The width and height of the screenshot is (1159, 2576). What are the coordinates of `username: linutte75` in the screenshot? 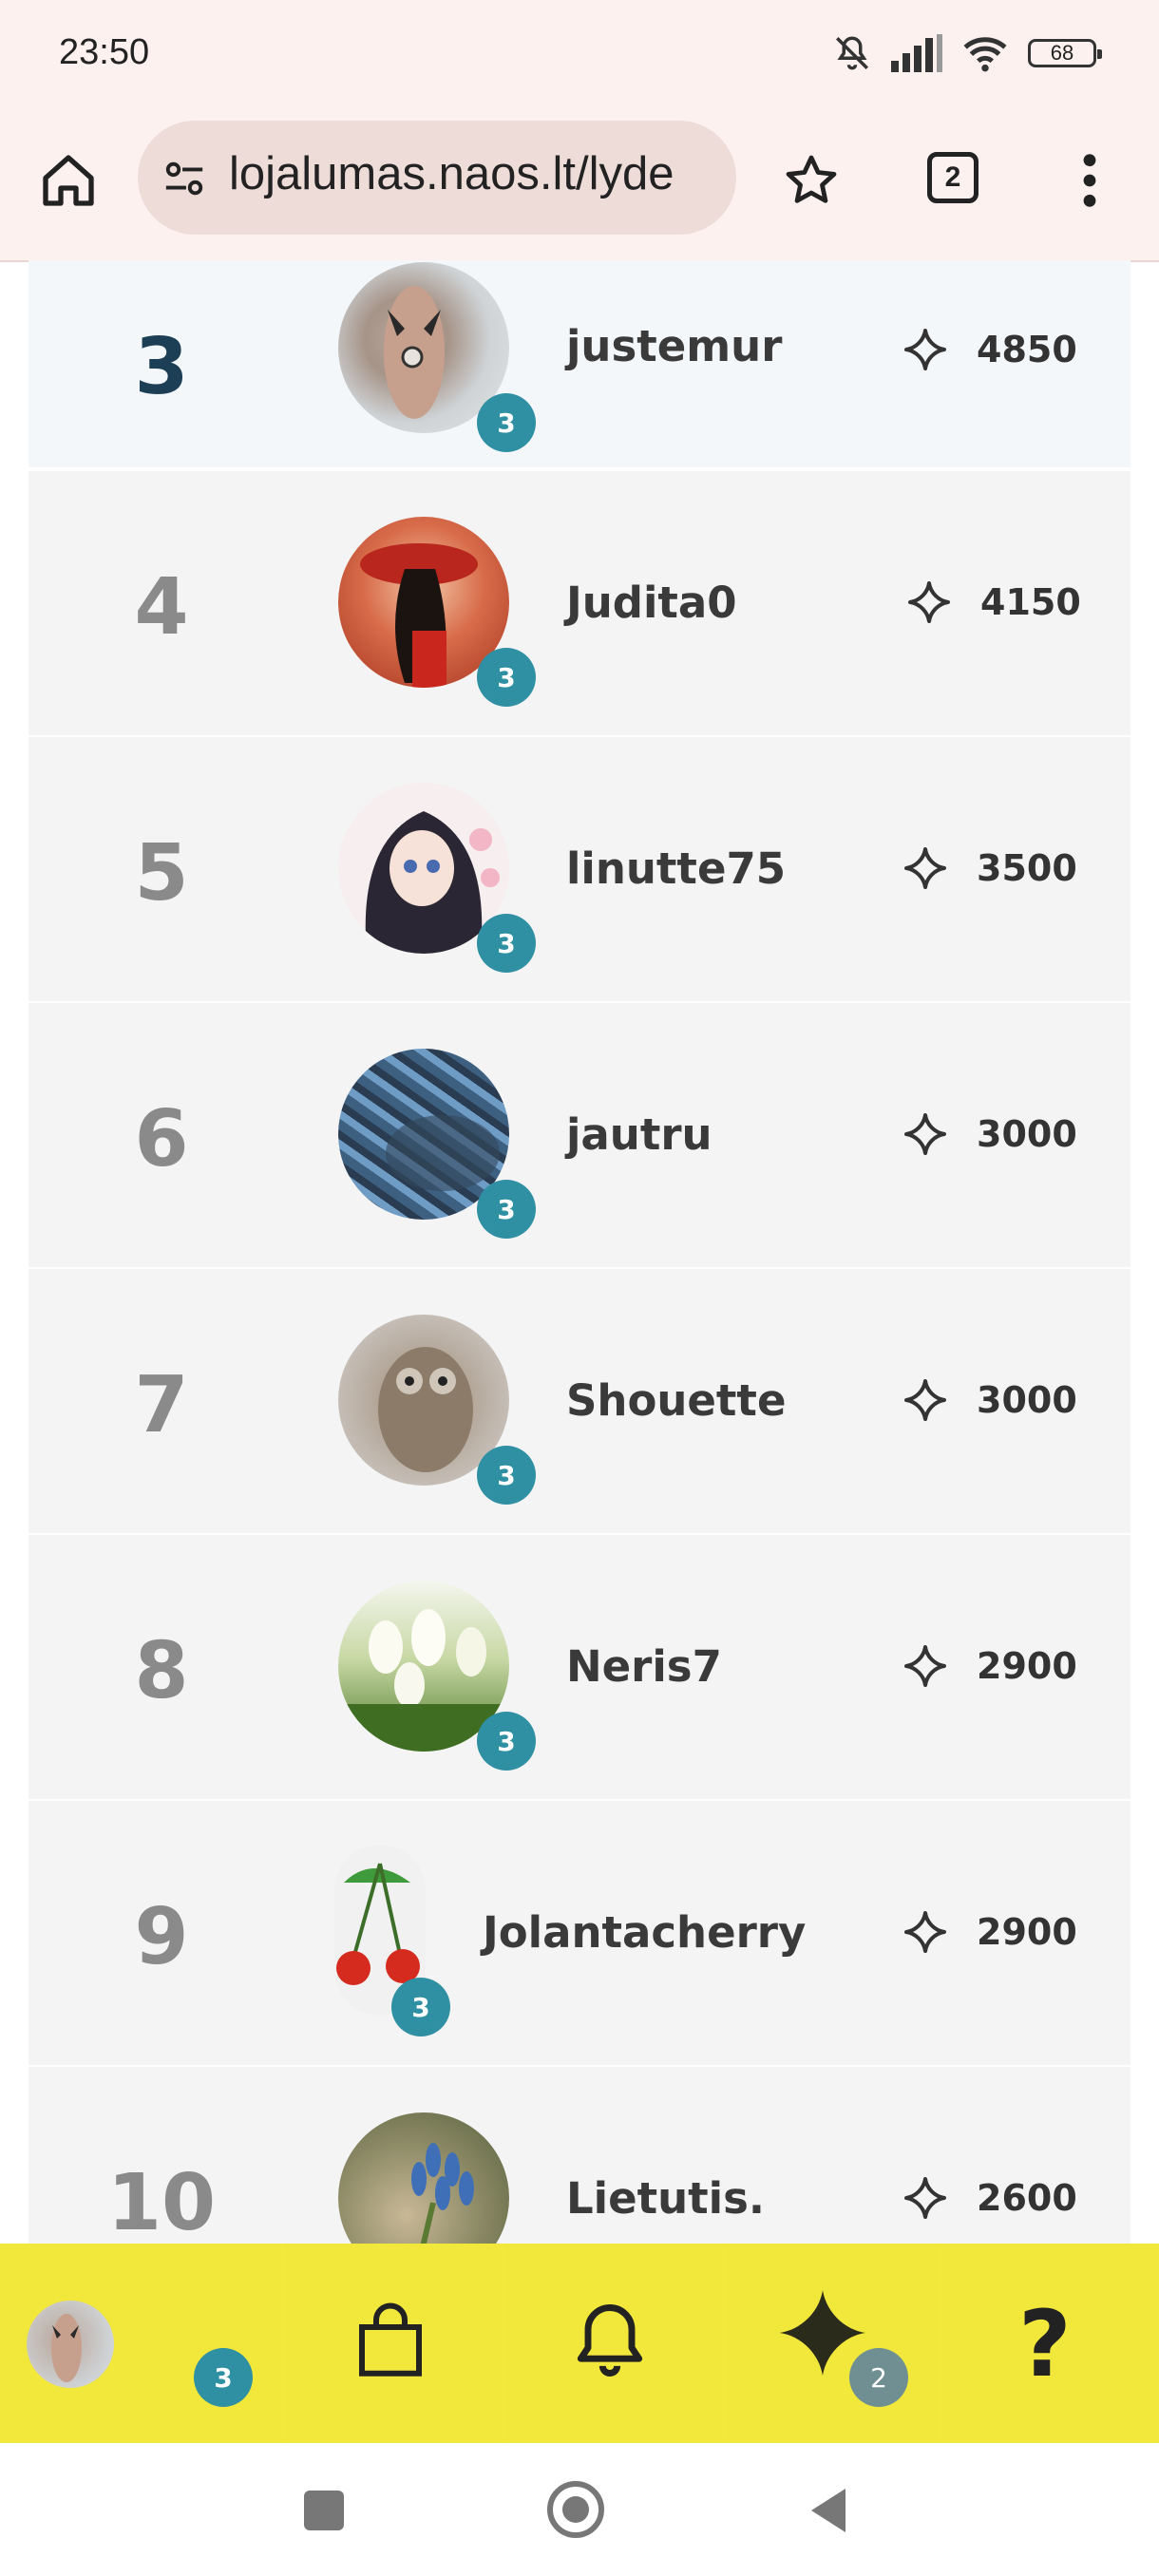 It's located at (676, 868).